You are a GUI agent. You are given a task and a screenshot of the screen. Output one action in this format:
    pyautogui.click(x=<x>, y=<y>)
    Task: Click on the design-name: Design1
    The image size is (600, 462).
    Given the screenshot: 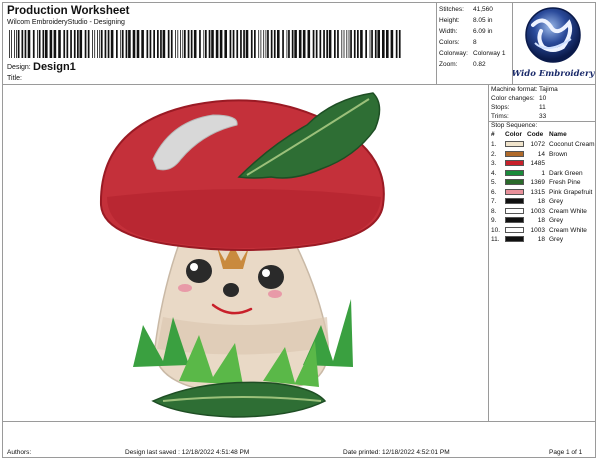 What is the action you would take?
    pyautogui.click(x=54, y=67)
    